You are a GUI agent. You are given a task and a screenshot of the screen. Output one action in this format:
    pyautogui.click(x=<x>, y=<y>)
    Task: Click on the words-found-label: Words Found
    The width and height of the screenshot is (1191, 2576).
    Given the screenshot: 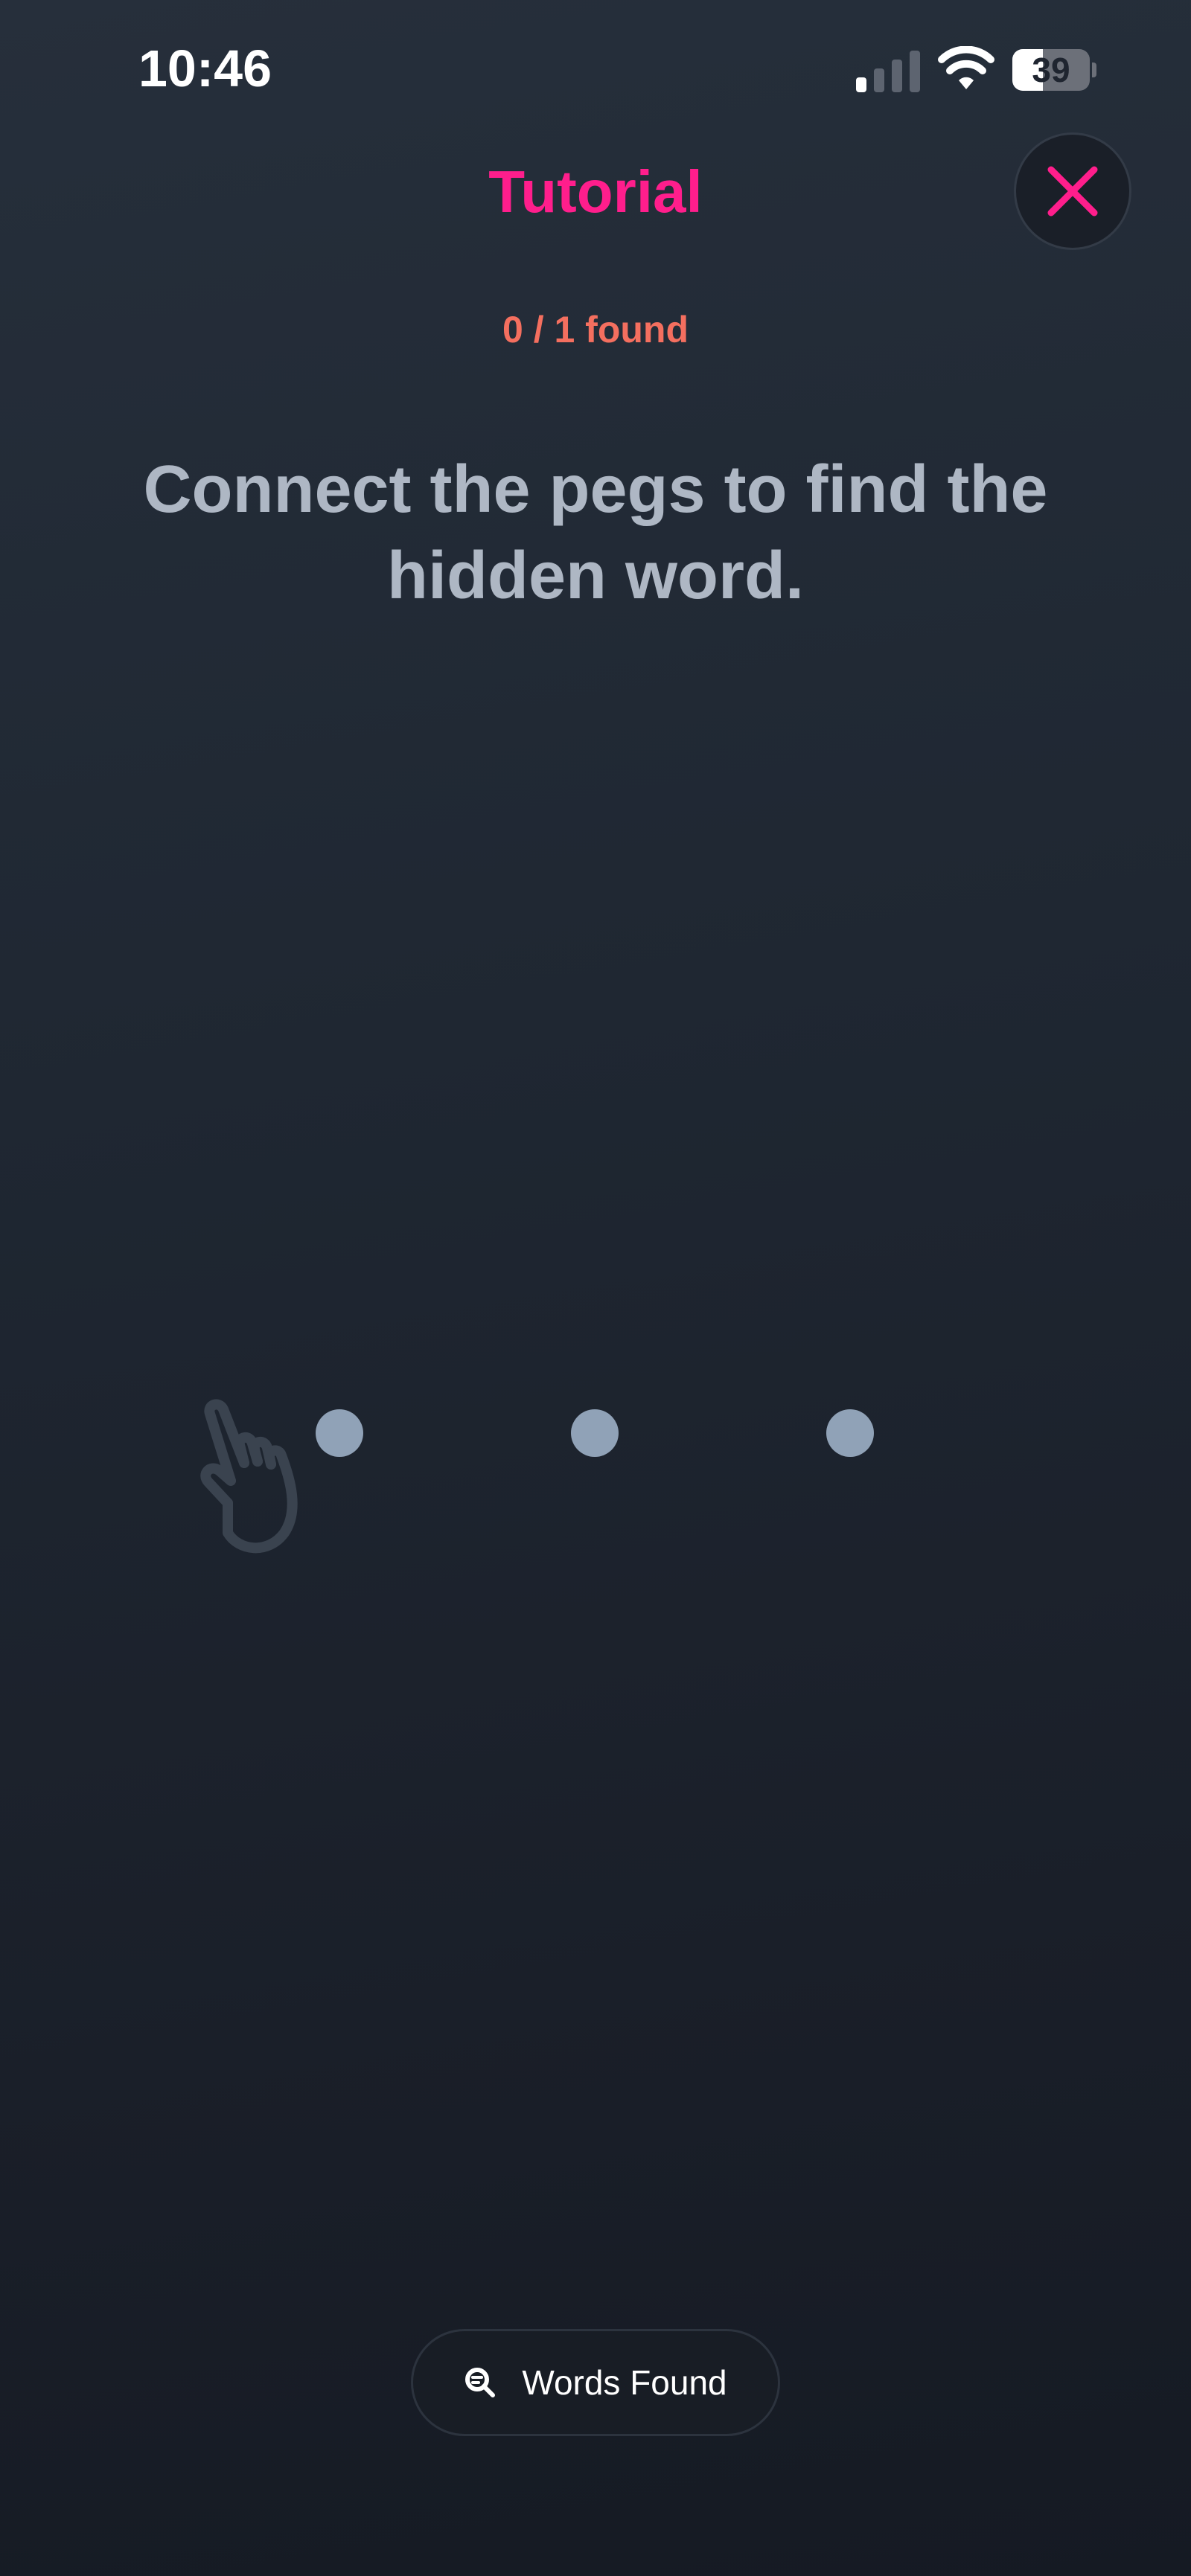 What is the action you would take?
    pyautogui.click(x=624, y=2383)
    